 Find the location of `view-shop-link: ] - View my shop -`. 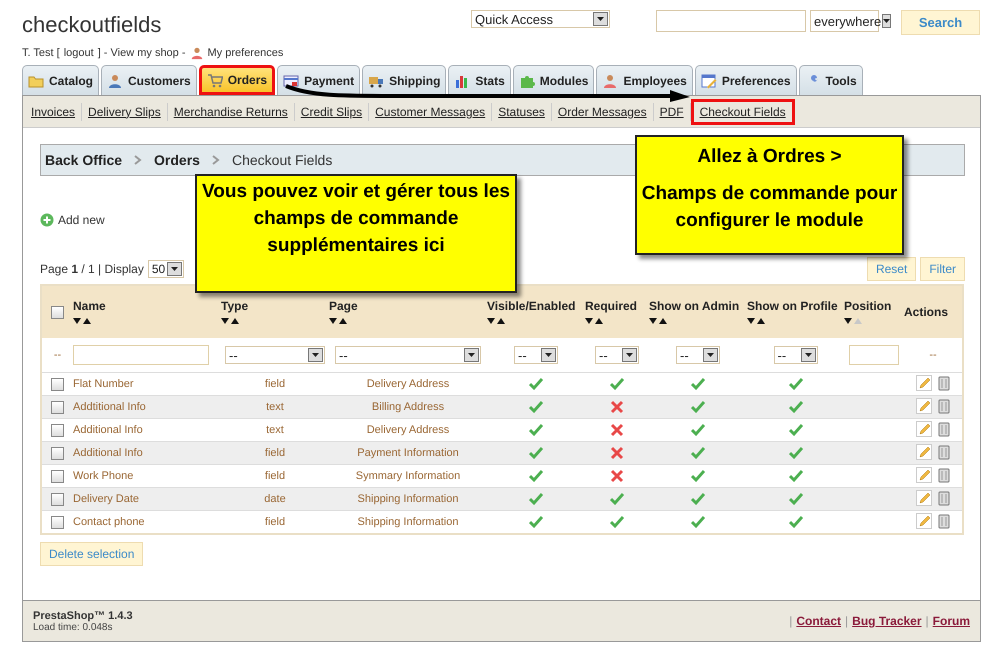

view-shop-link: ] - View my shop - is located at coordinates (142, 53).